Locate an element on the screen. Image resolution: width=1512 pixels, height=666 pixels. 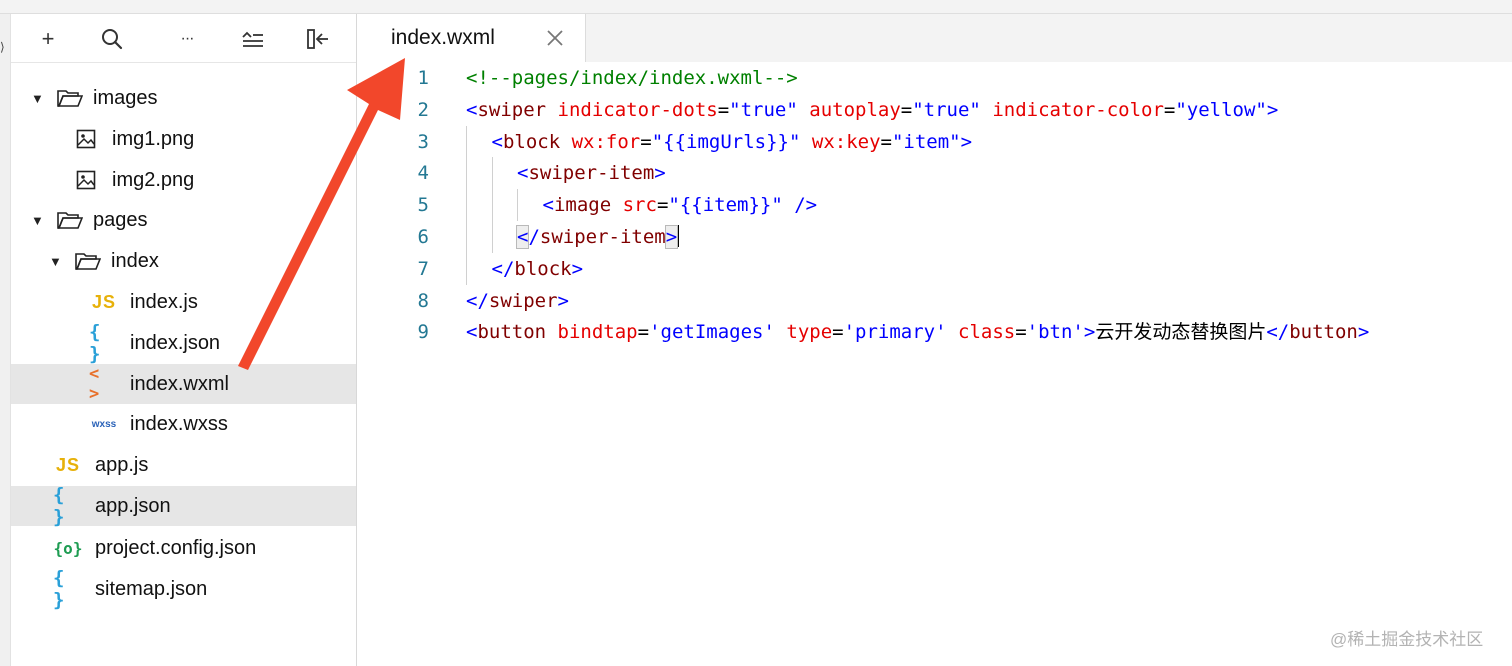
code-token: class is located at coordinates (987, 332).